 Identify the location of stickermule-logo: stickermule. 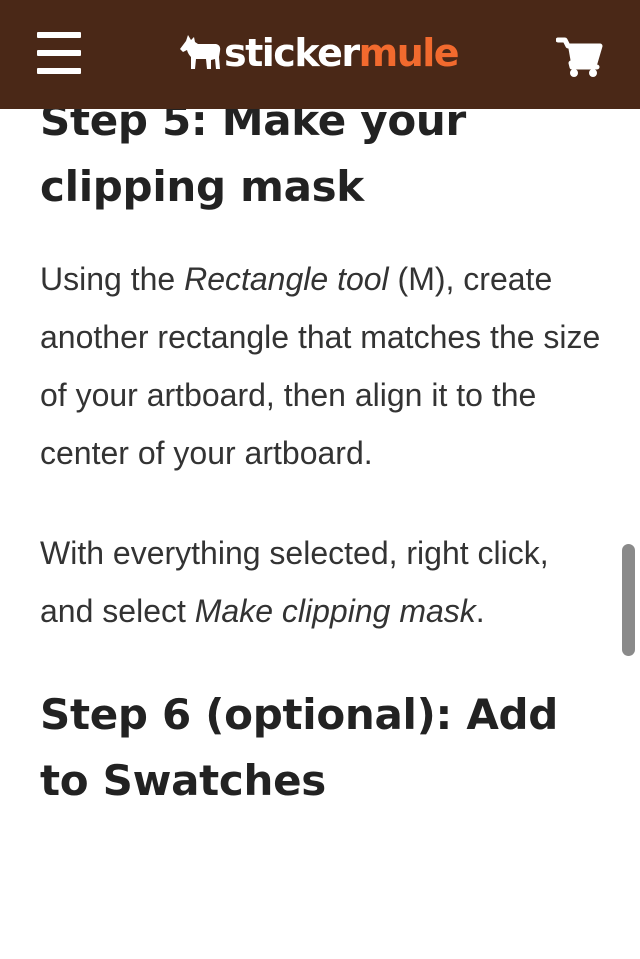
(319, 53).